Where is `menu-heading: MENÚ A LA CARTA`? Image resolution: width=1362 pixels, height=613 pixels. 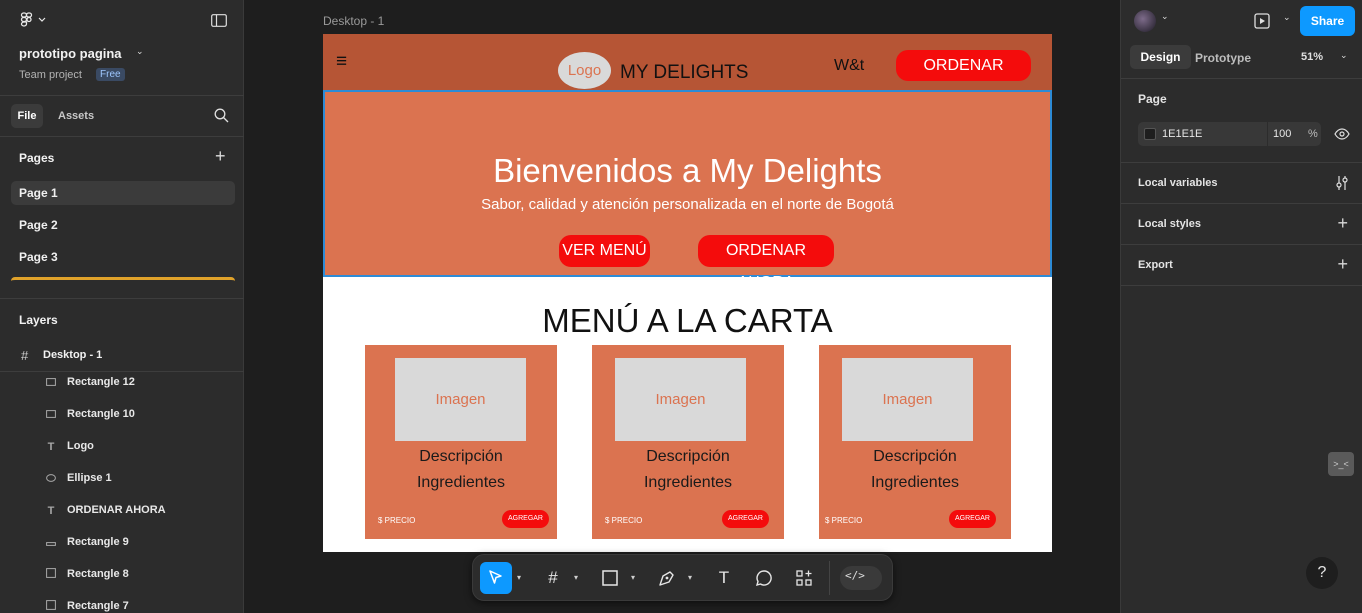
menu-heading: MENÚ A LA CARTA is located at coordinates (687, 321).